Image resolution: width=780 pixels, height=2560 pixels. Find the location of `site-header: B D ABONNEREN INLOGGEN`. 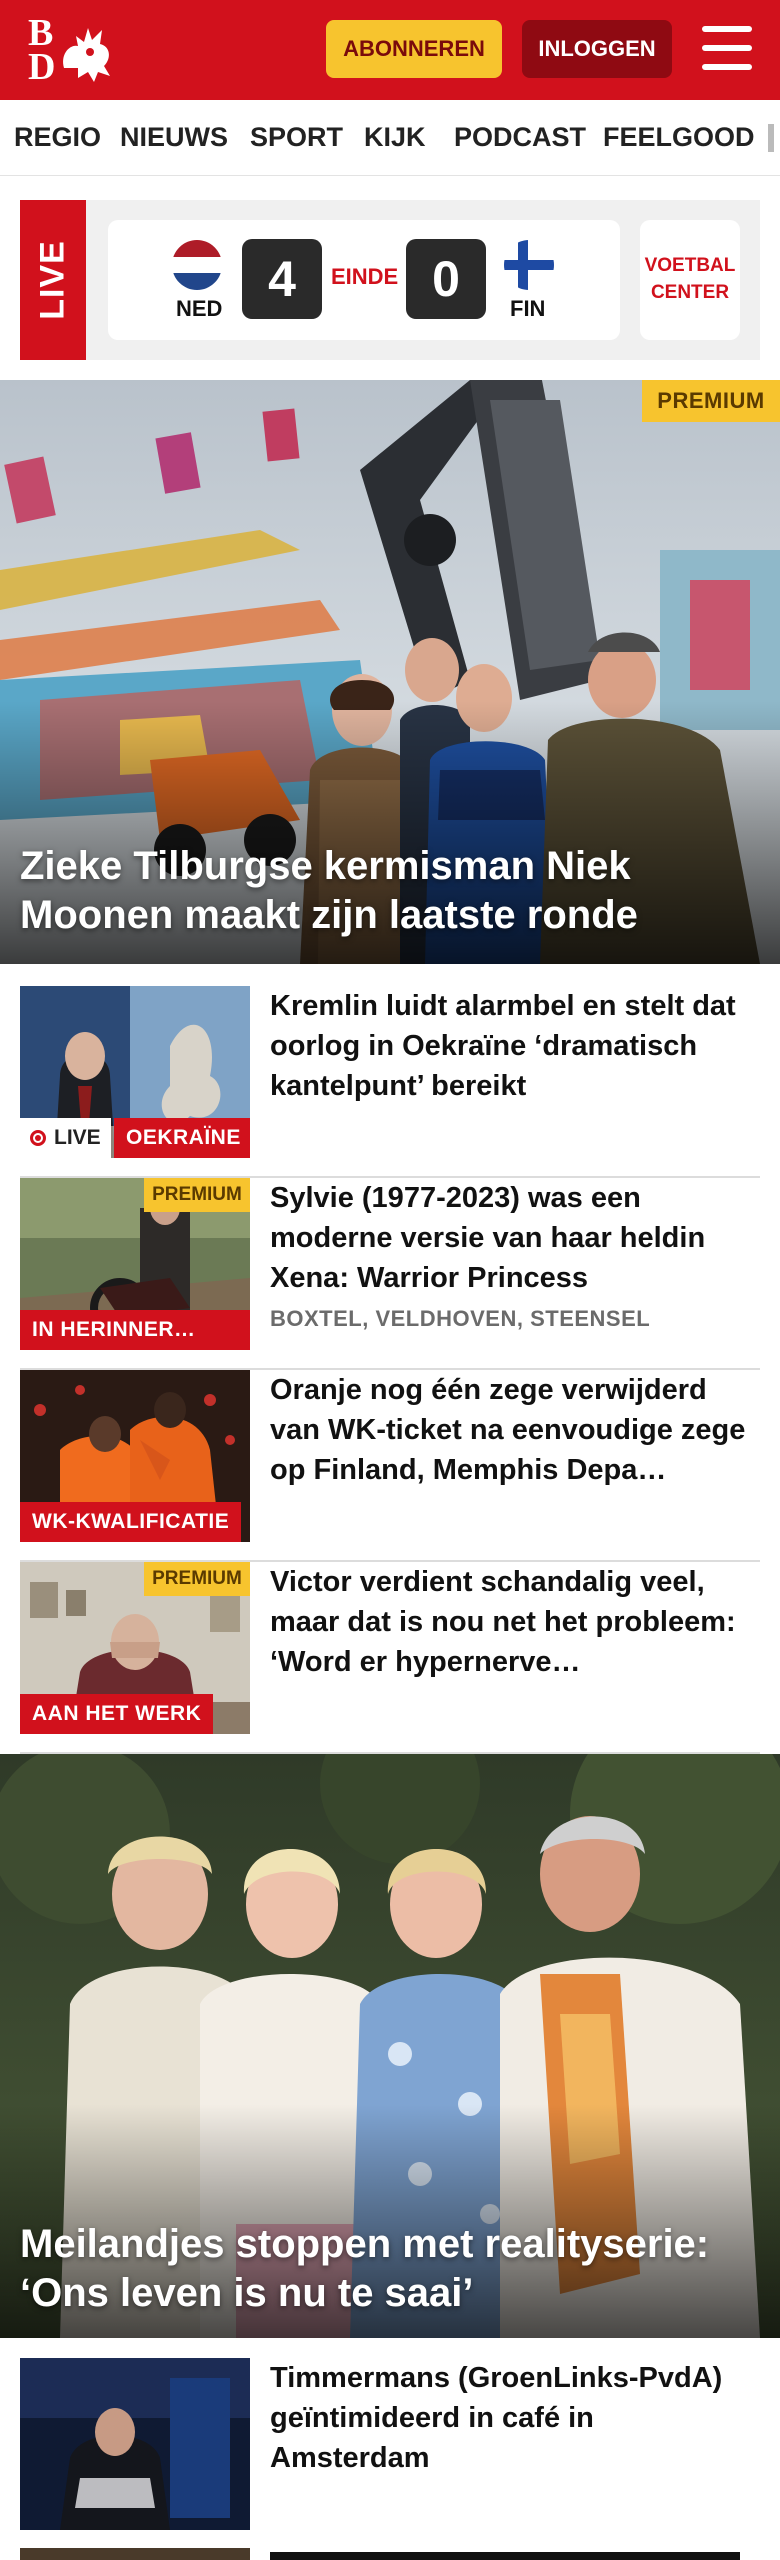

site-header: B D ABONNEREN INLOGGEN is located at coordinates (390, 50).